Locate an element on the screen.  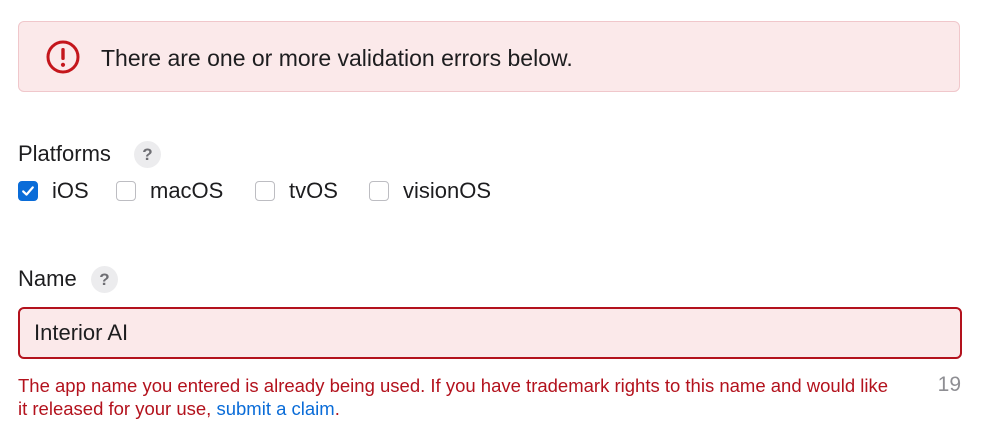
platform-option-tvos: tvOS is located at coordinates (296, 191).